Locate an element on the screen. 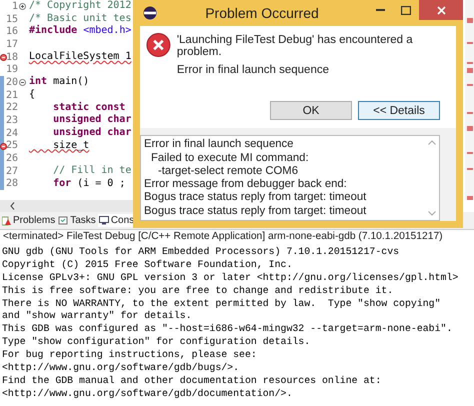 Image resolution: width=474 pixels, height=406 pixels. console-line: This is free software: you are free to change and redistribute it. is located at coordinates (198, 291).